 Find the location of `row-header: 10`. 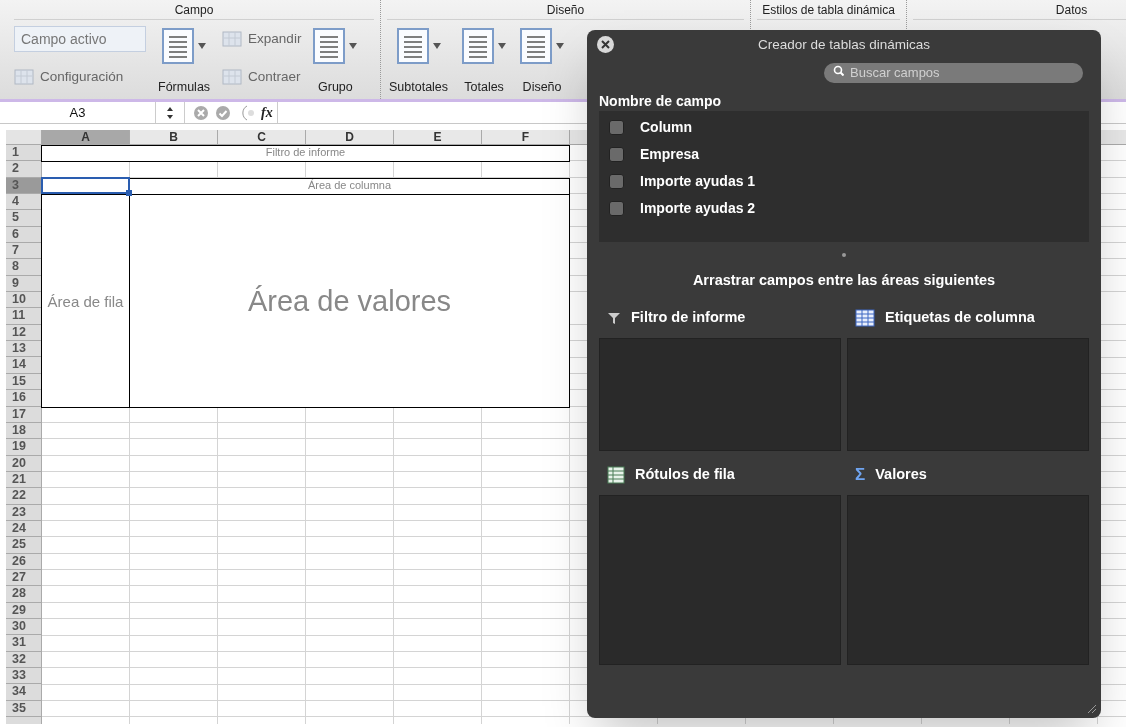

row-header: 10 is located at coordinates (24, 300).